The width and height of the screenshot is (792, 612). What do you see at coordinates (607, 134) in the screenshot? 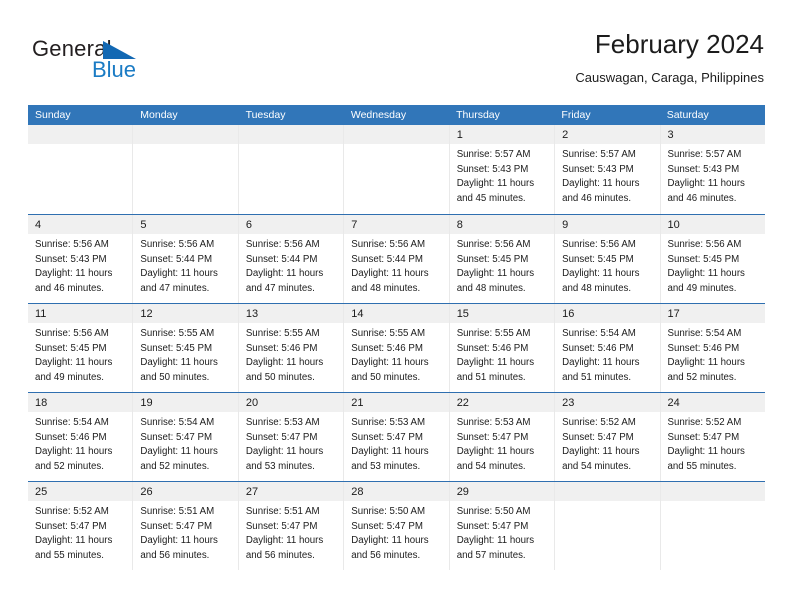
I see `day-number-band: 2` at bounding box center [607, 134].